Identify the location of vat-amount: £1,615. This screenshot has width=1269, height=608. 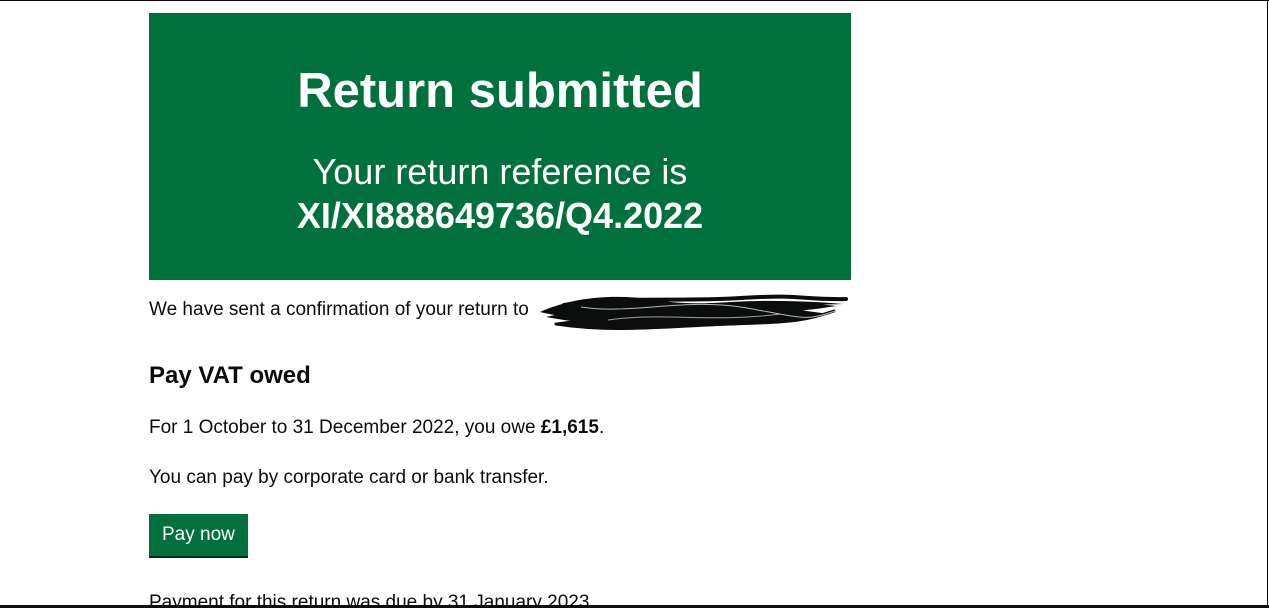
(569, 427).